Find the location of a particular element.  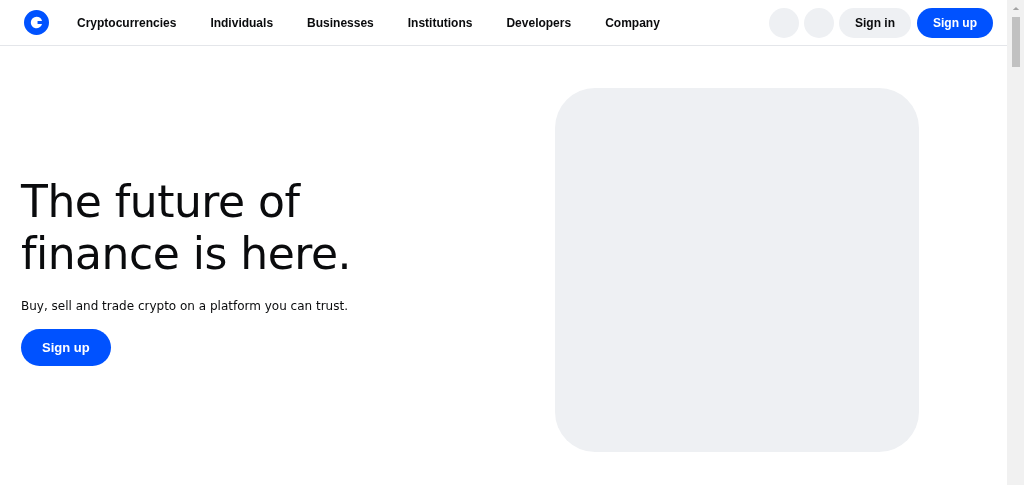

hero-subtitle: Buy, sell and trade crypto on a platform you can trust. is located at coordinates (184, 306).